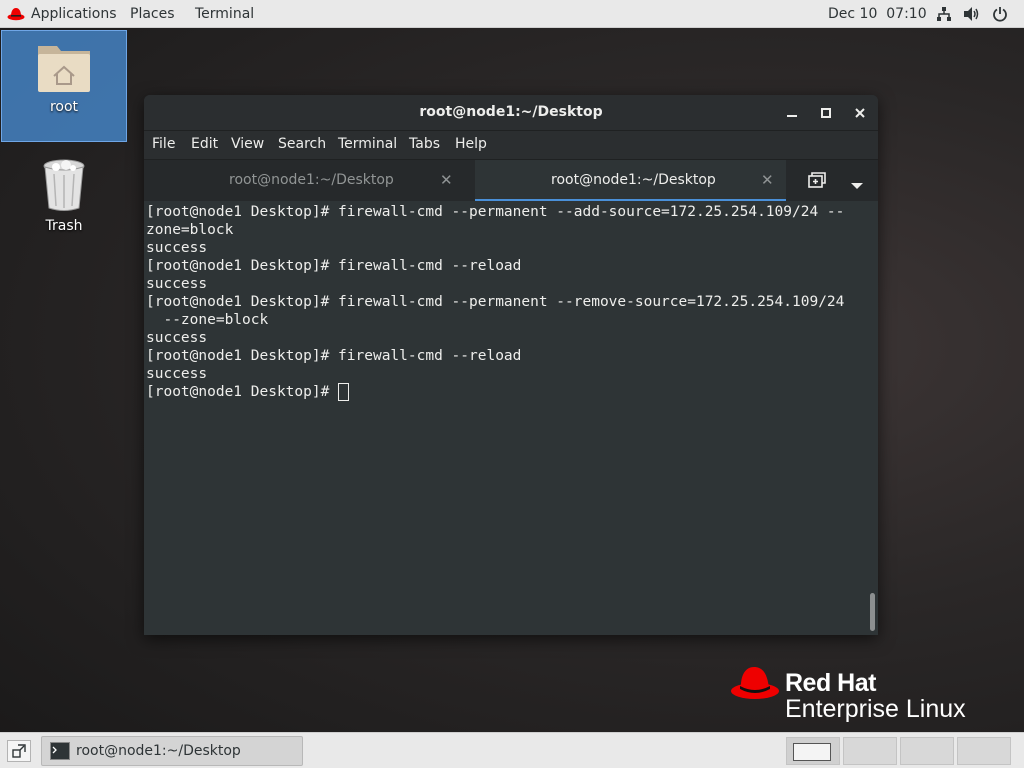  I want to click on power-icon, so click(1000, 14).